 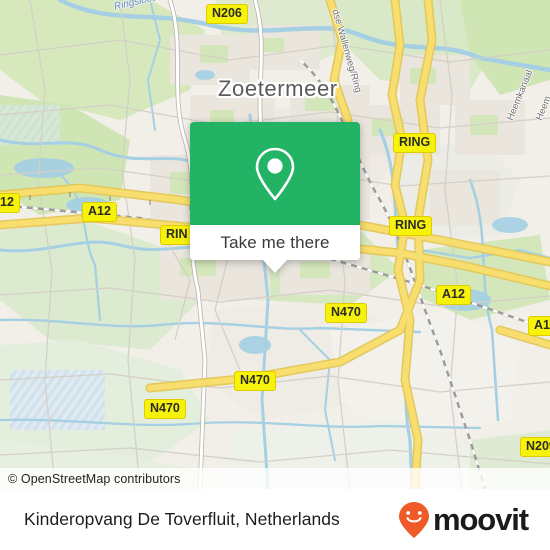 What do you see at coordinates (90, 479) in the screenshot?
I see `osm-attribution-text: © OpenStreetMap contributors` at bounding box center [90, 479].